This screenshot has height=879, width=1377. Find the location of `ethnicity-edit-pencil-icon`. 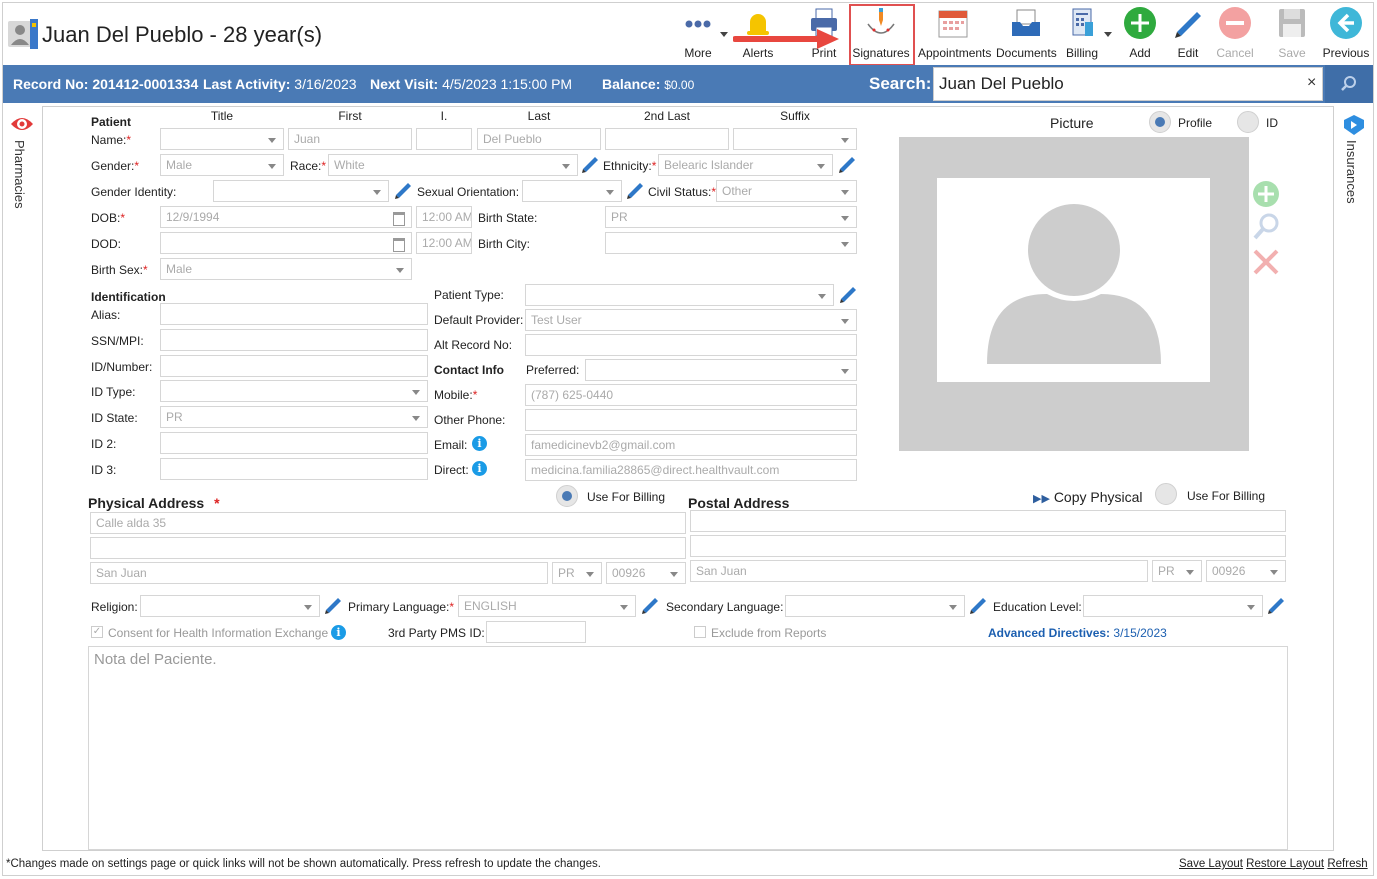

ethnicity-edit-pencil-icon is located at coordinates (847, 164).